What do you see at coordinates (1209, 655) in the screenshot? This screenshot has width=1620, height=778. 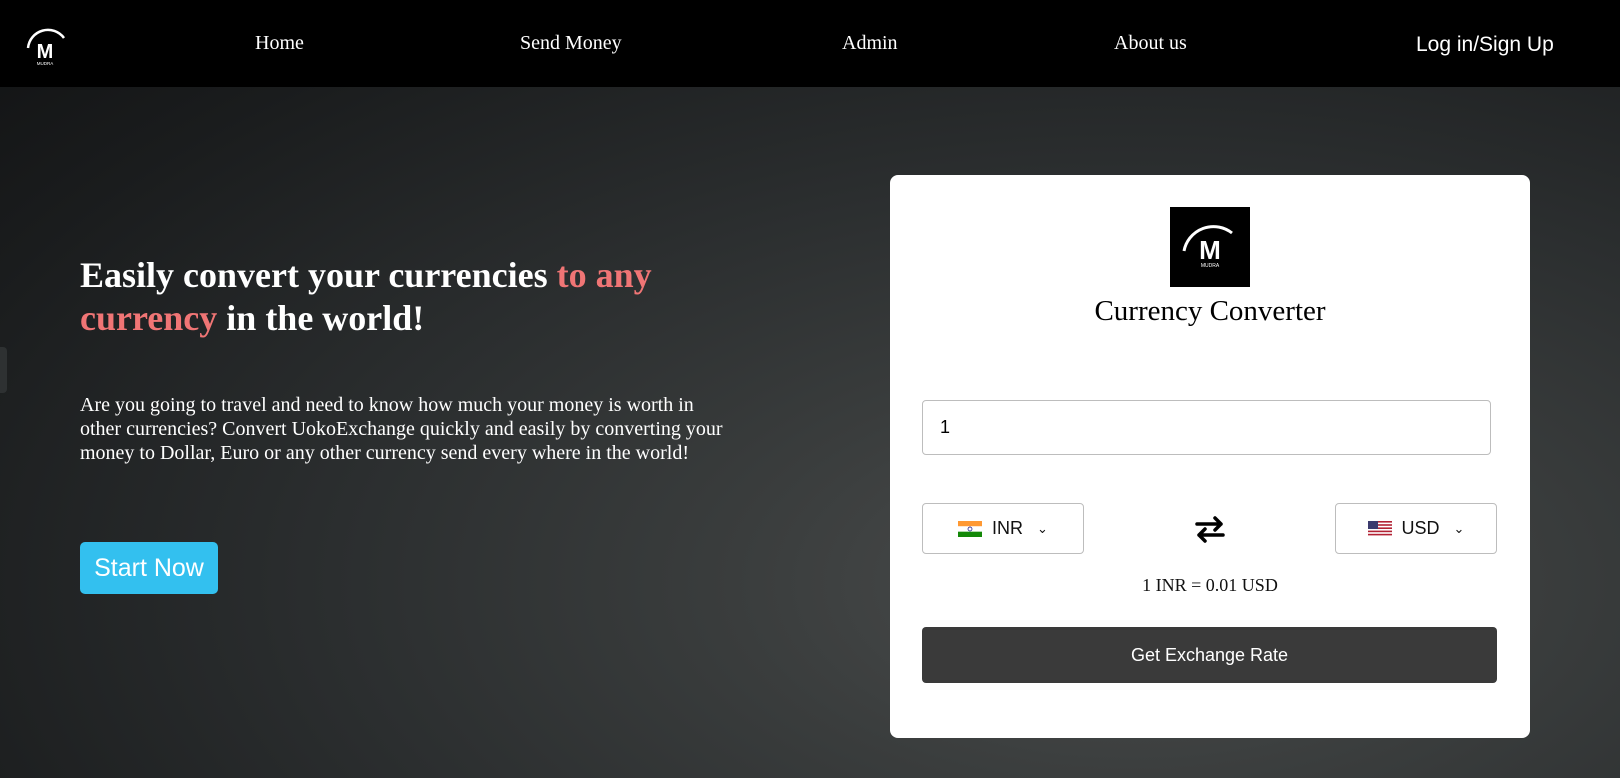 I see `get-exchange-rate-button: Get Exchange Rate` at bounding box center [1209, 655].